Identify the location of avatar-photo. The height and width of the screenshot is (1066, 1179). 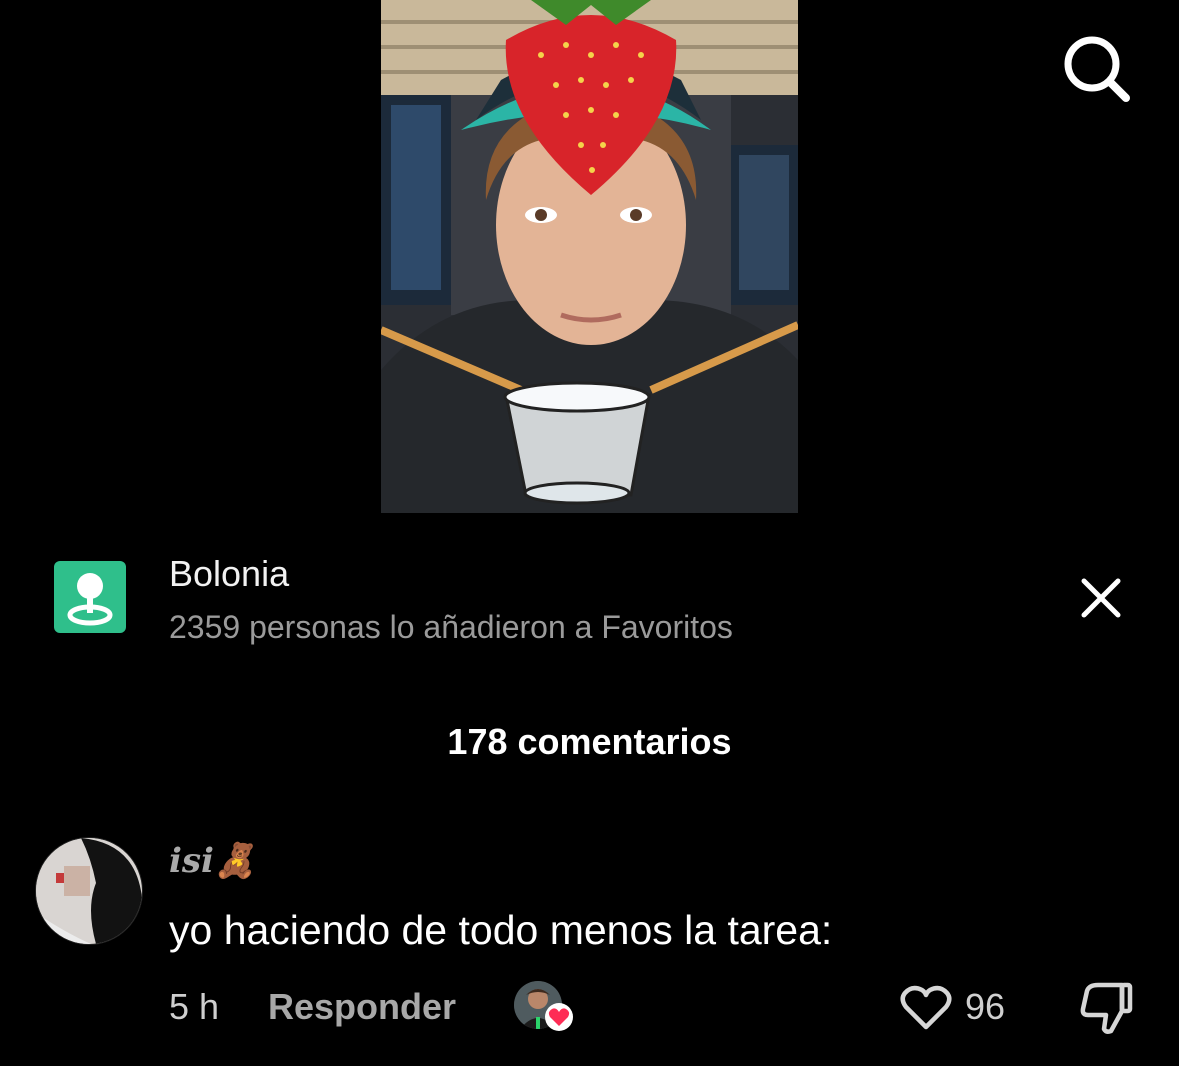
(89, 891).